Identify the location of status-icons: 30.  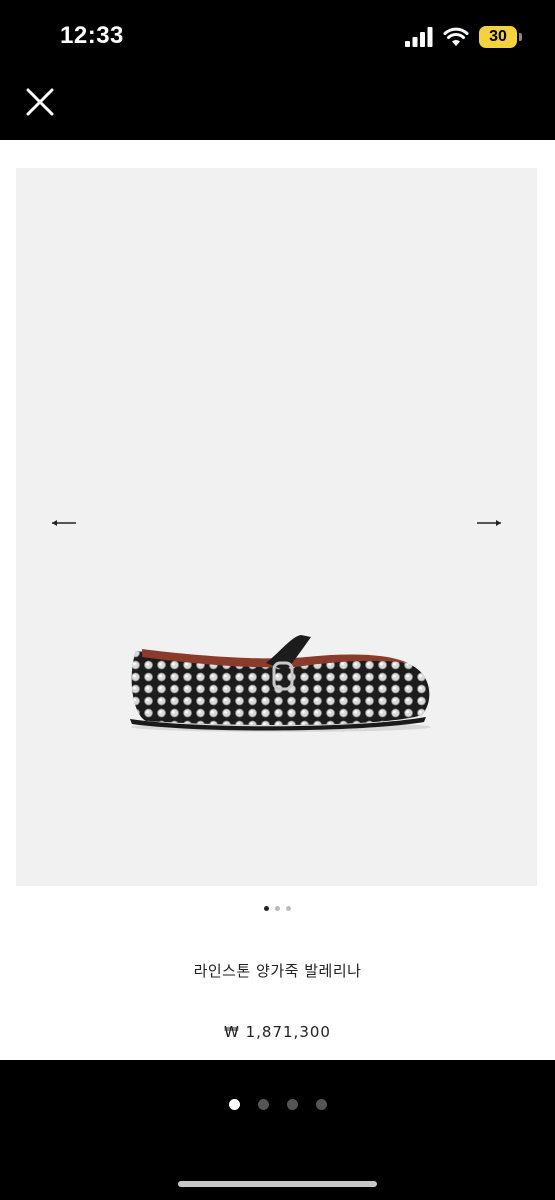
(463, 37).